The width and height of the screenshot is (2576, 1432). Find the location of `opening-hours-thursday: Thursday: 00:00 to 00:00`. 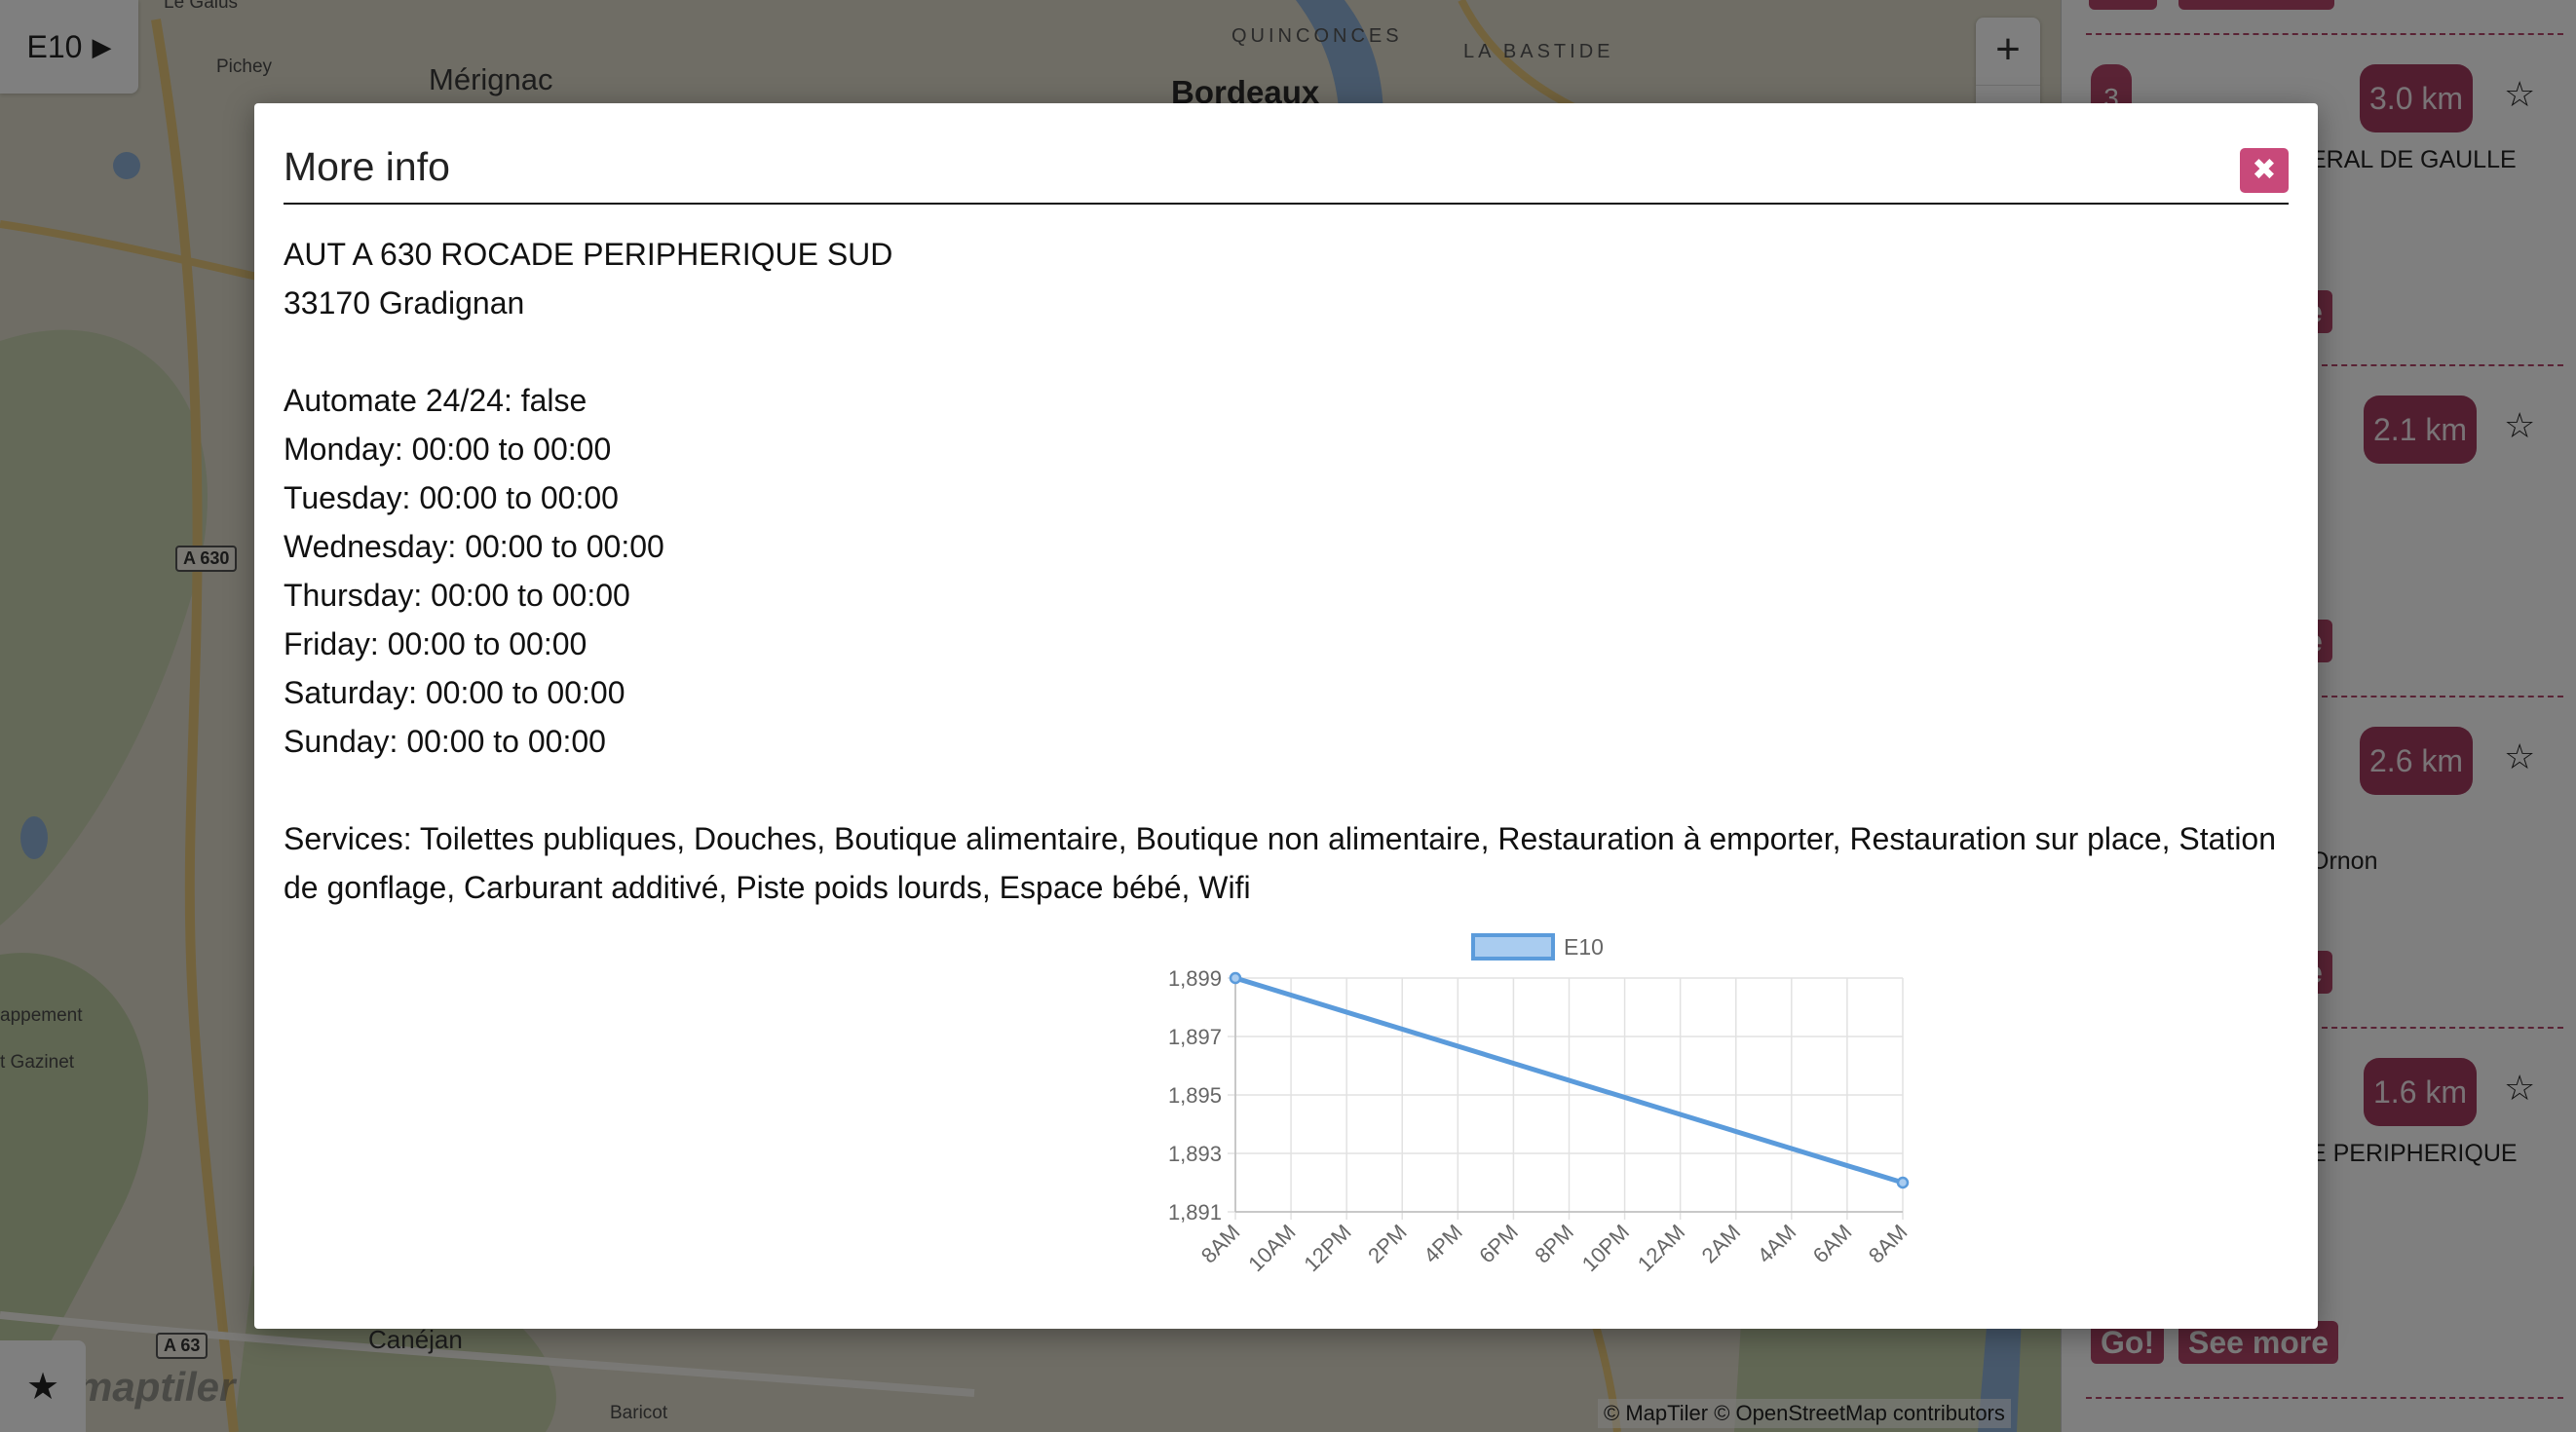

opening-hours-thursday: Thursday: 00:00 to 00:00 is located at coordinates (457, 595).